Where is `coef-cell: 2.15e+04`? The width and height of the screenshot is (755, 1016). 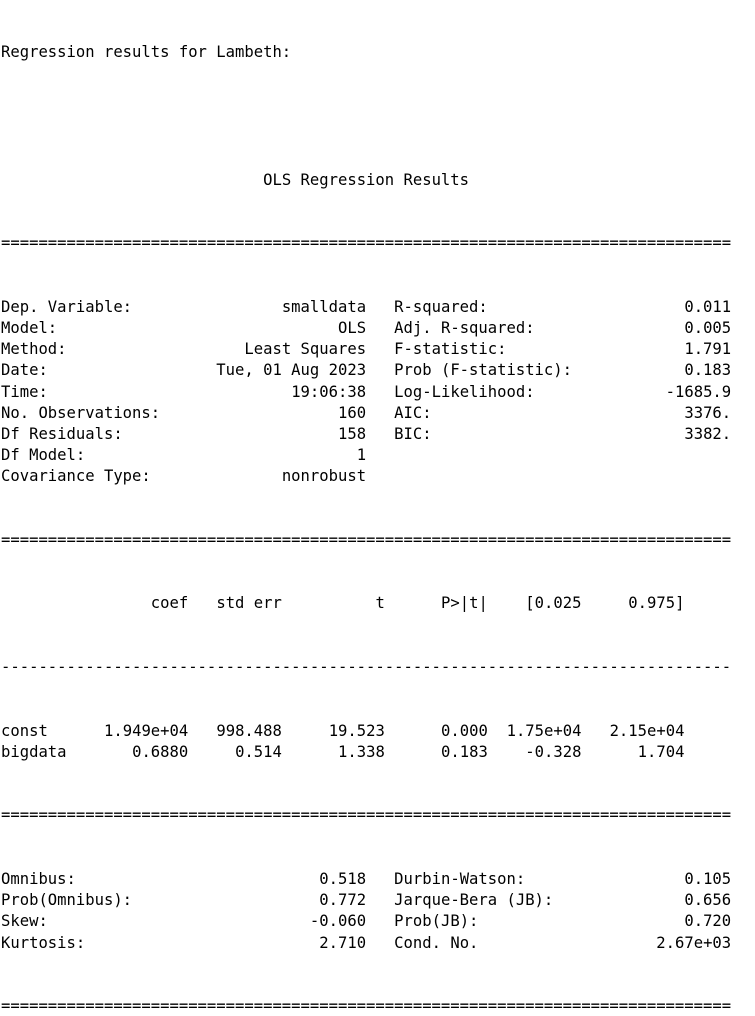 coef-cell: 2.15e+04 is located at coordinates (647, 730).